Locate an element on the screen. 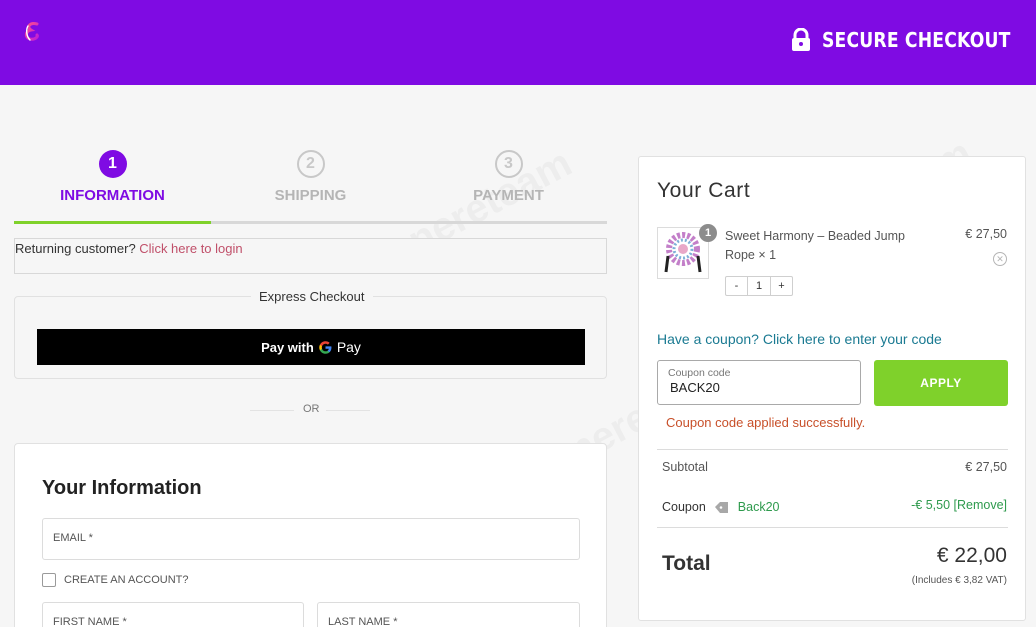  coupon-row-label: Coupon is located at coordinates (684, 507).